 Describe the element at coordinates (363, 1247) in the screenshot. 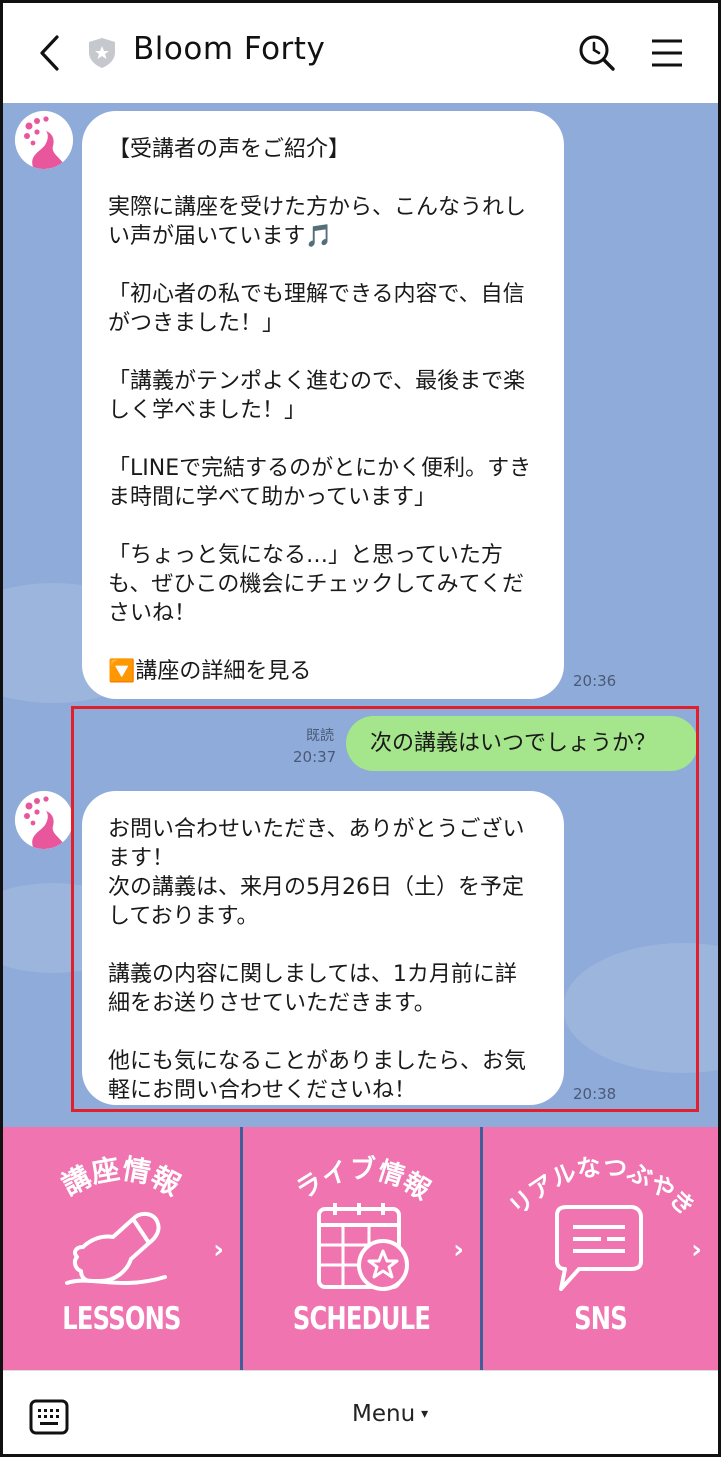

I see `calendar-star-icon` at that location.